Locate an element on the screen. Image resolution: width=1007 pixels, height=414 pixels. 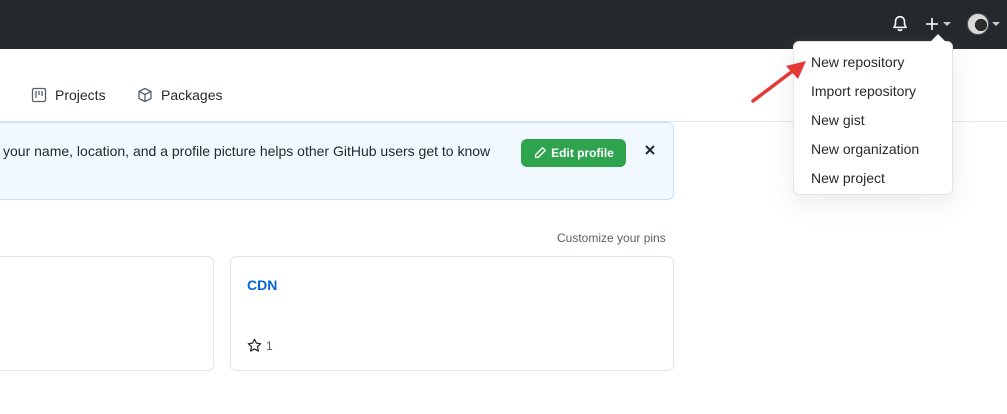
bell-icon is located at coordinates (900, 23).